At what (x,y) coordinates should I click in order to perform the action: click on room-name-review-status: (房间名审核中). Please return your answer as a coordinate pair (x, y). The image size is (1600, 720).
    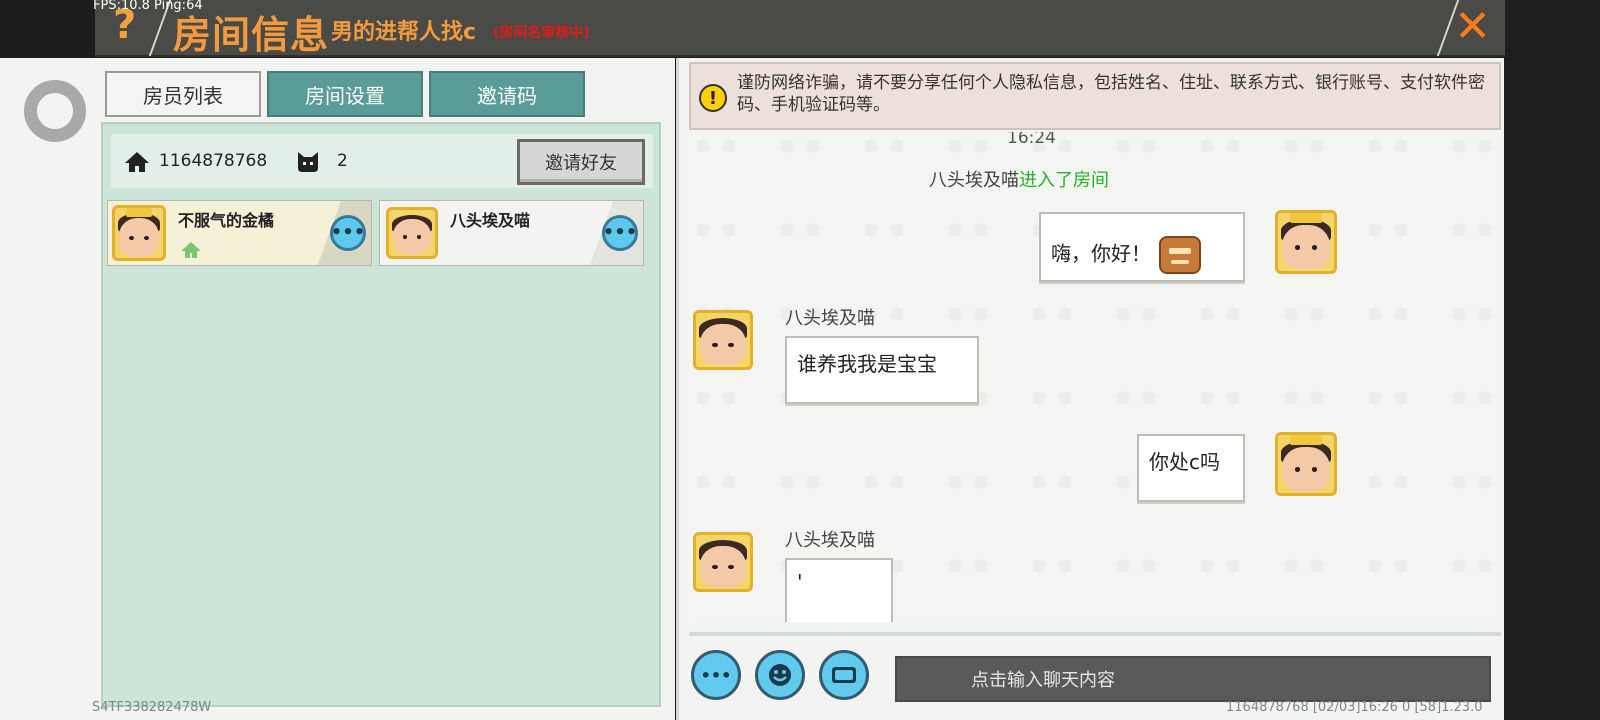
    Looking at the image, I should click on (541, 33).